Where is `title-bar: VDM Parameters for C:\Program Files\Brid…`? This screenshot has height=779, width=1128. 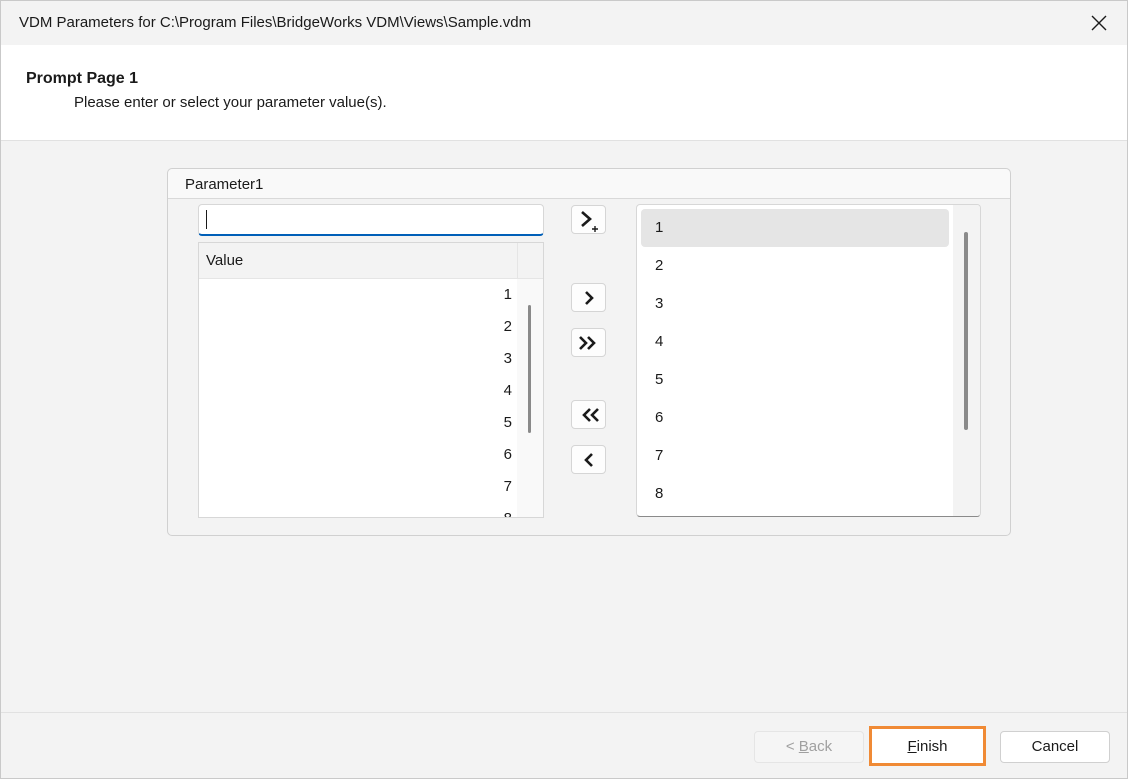
title-bar: VDM Parameters for C:\Program Files\Brid… is located at coordinates (564, 23).